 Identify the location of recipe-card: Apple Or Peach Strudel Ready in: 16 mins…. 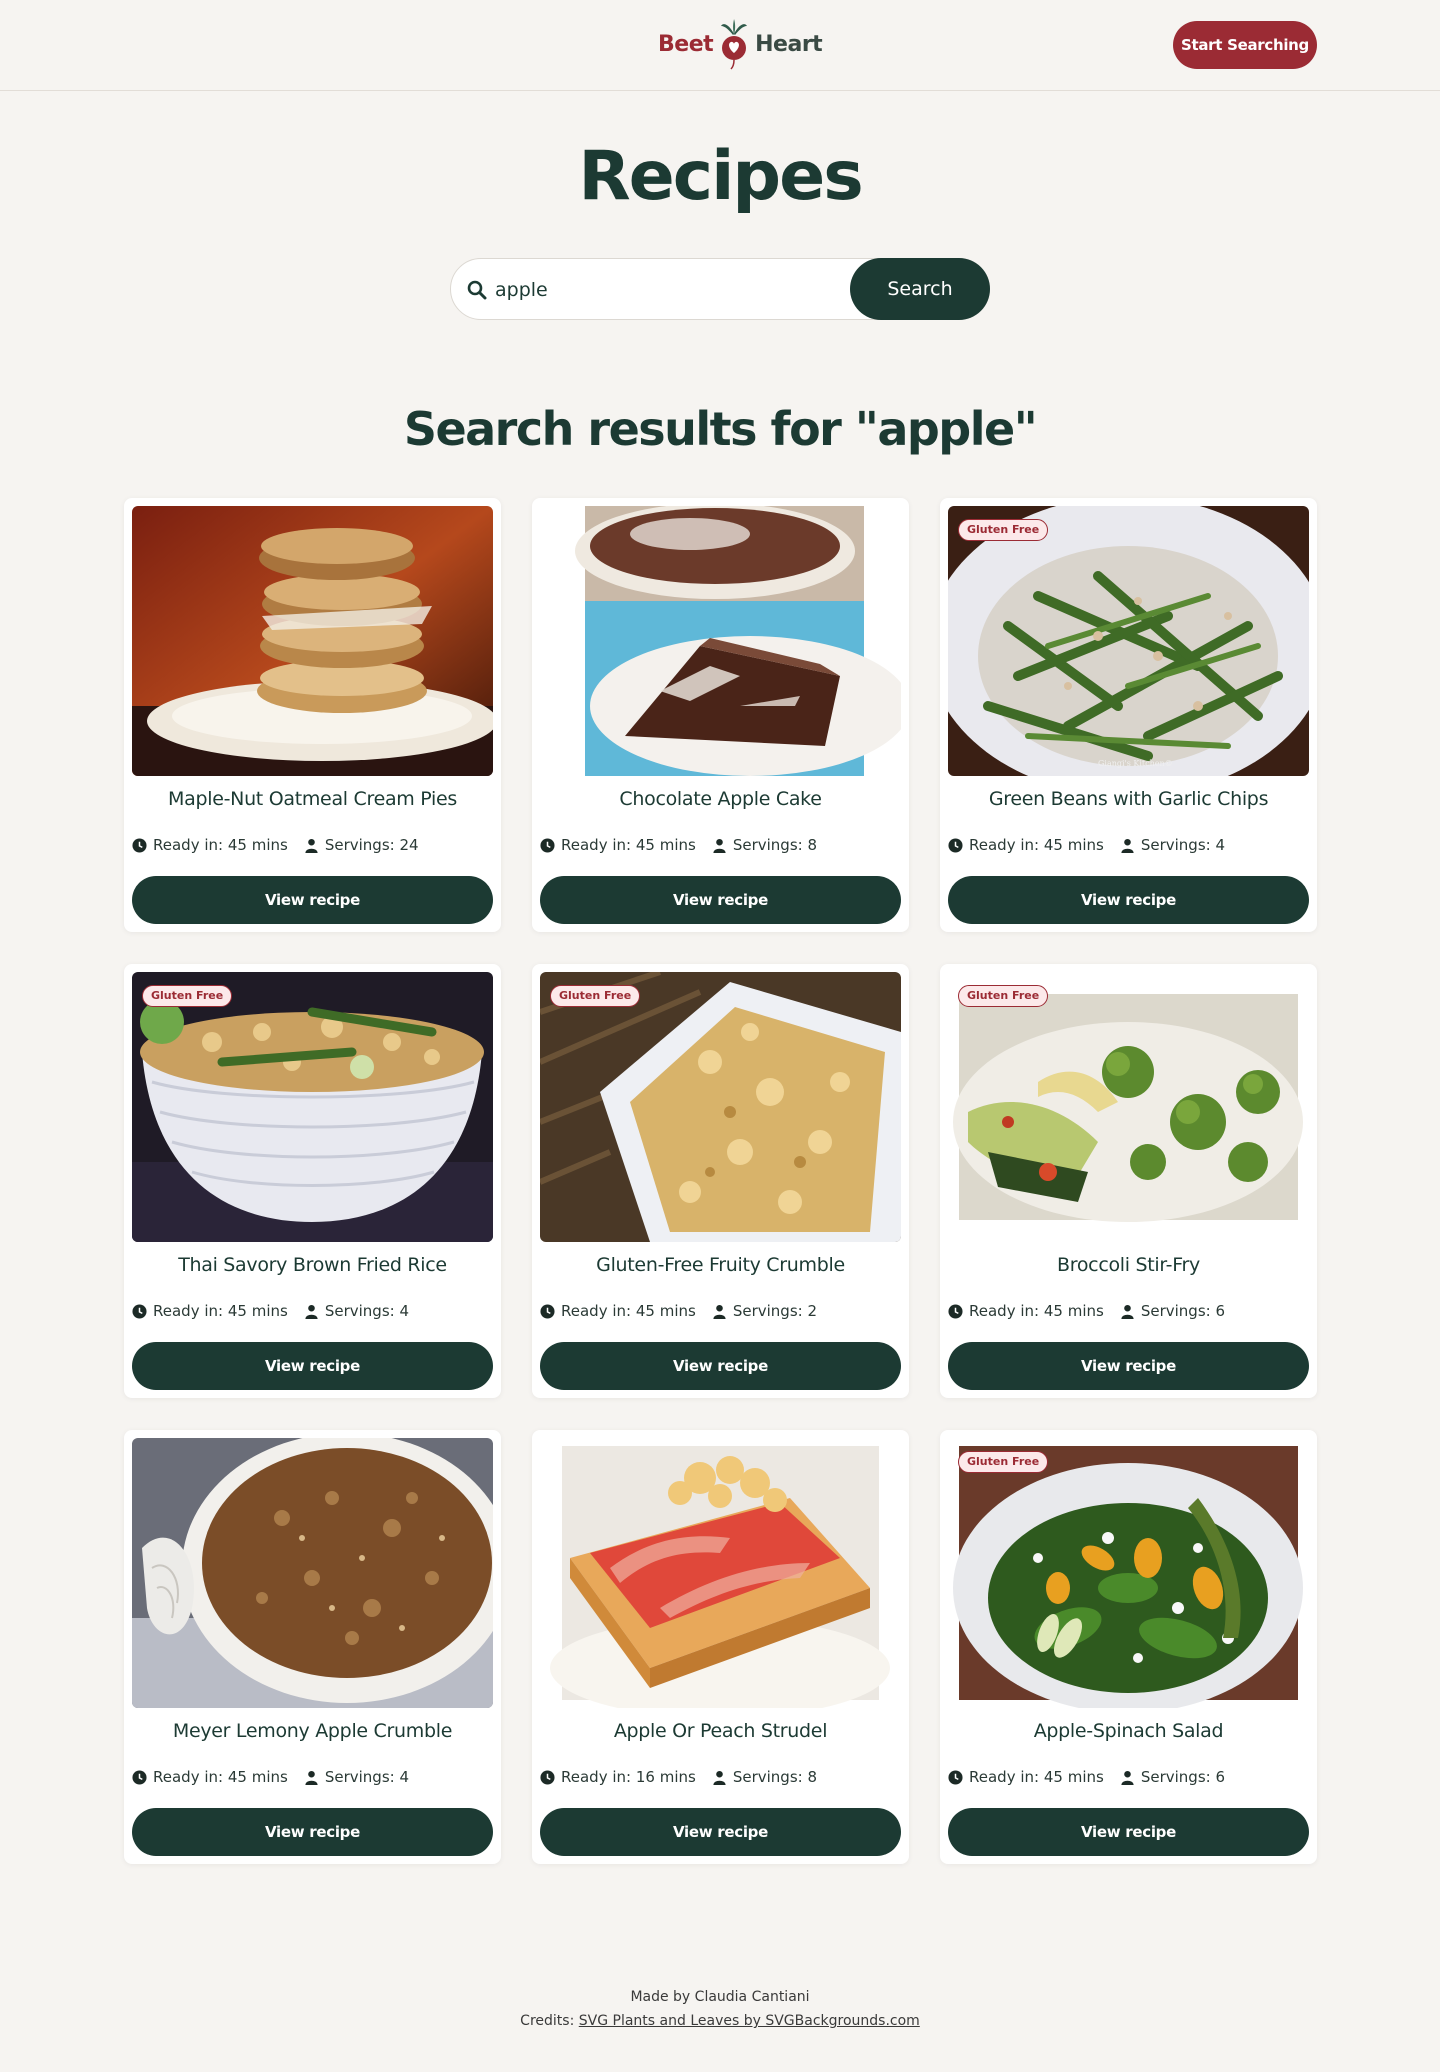
(720, 1647).